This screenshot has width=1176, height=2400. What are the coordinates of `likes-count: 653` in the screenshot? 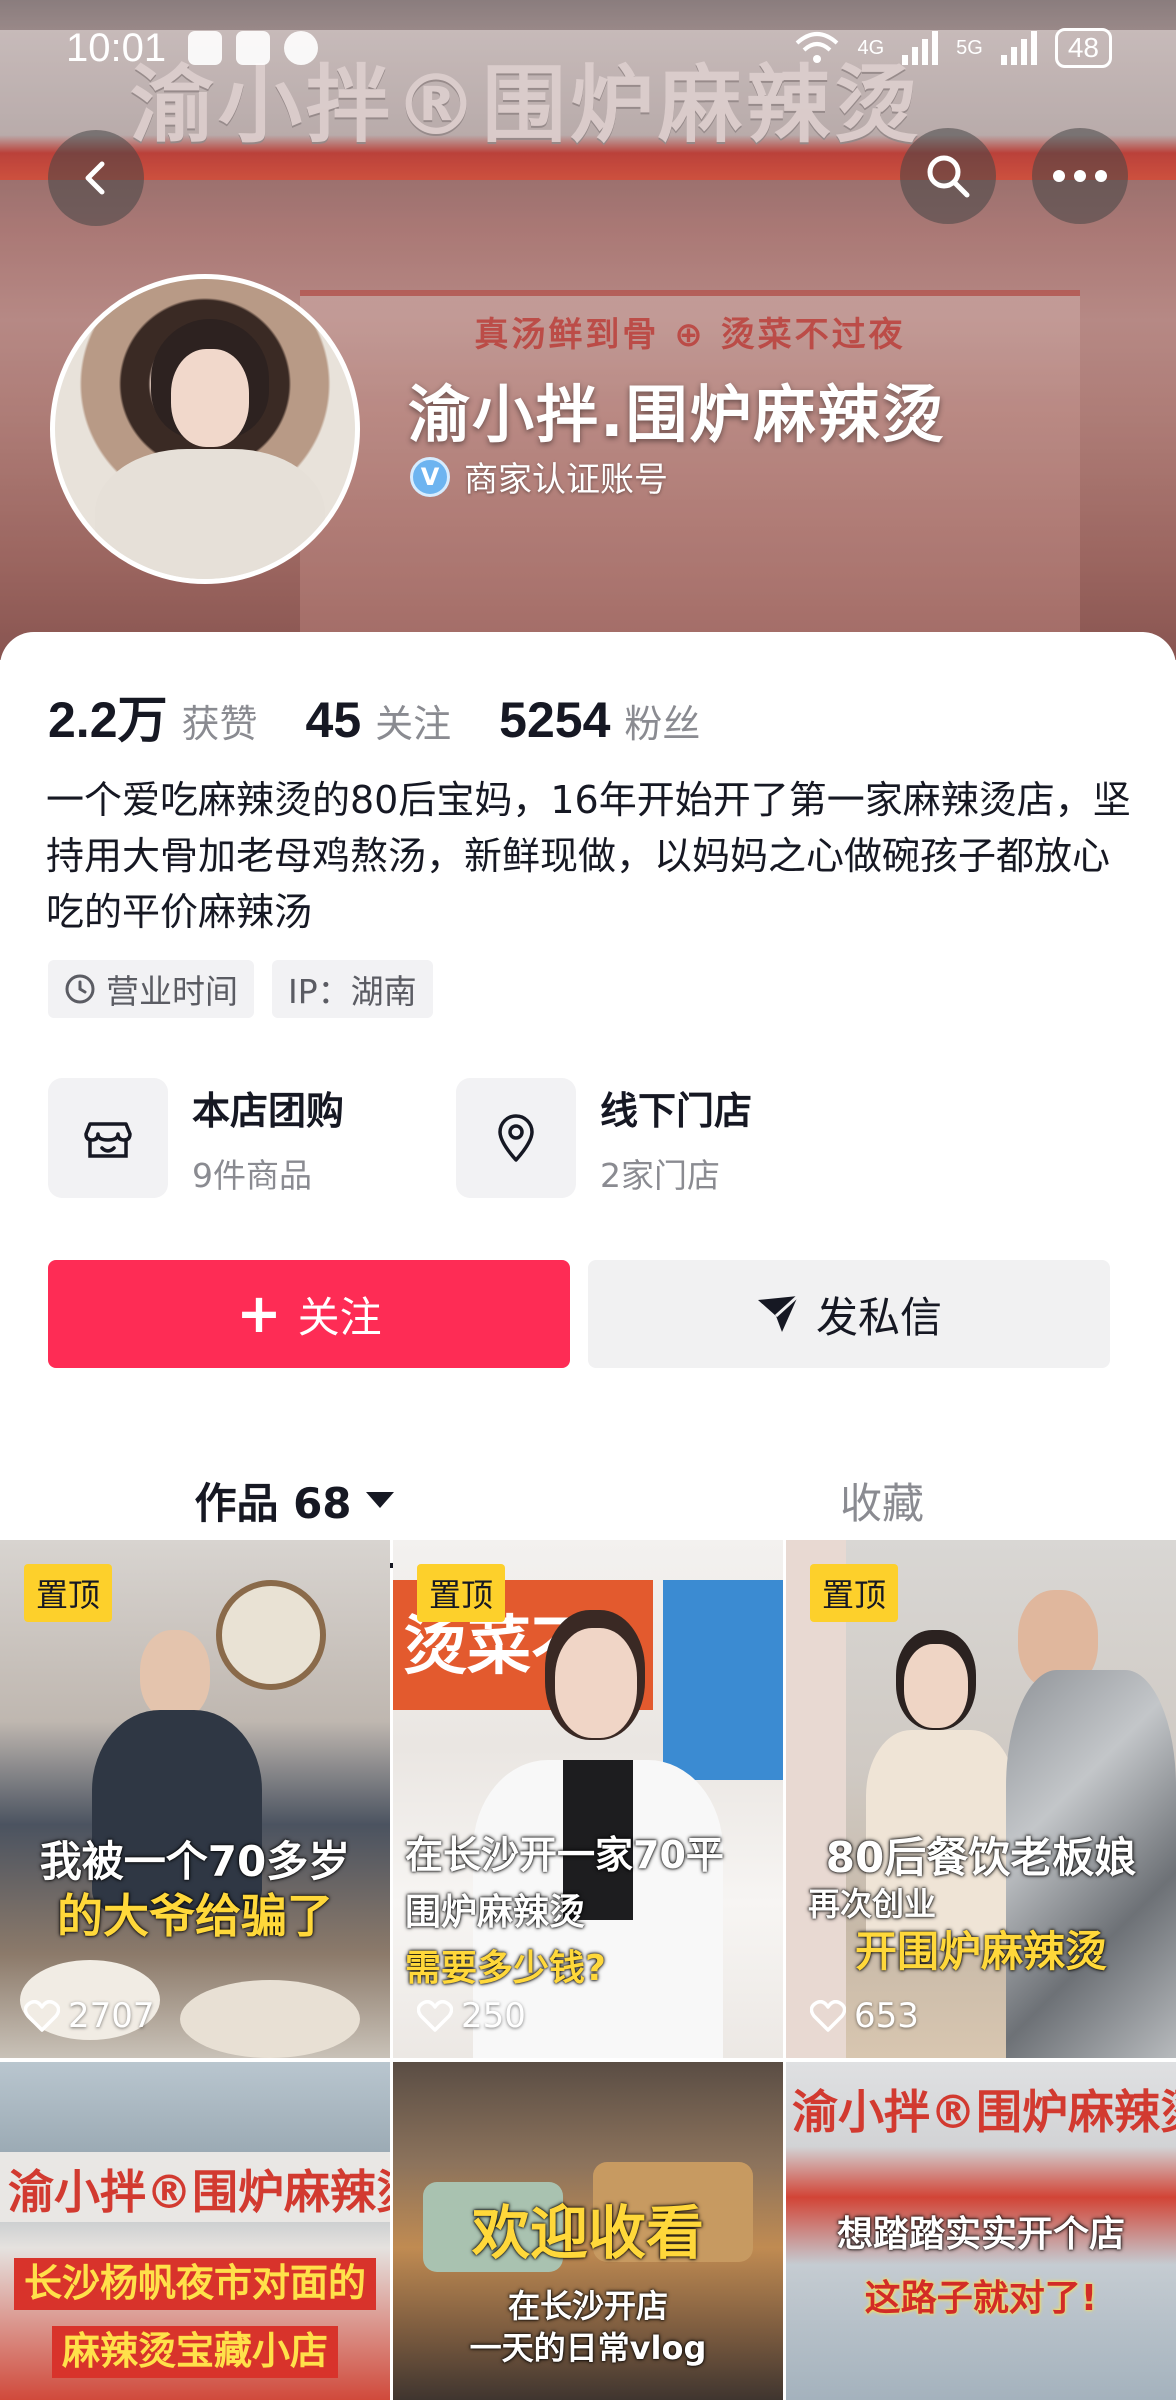 It's located at (886, 2016).